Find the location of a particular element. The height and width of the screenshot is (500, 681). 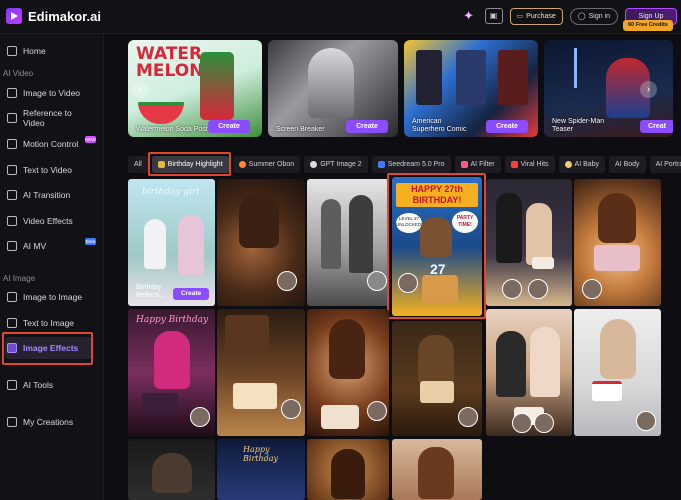

tab-ai-body: AI Body is located at coordinates (627, 164).